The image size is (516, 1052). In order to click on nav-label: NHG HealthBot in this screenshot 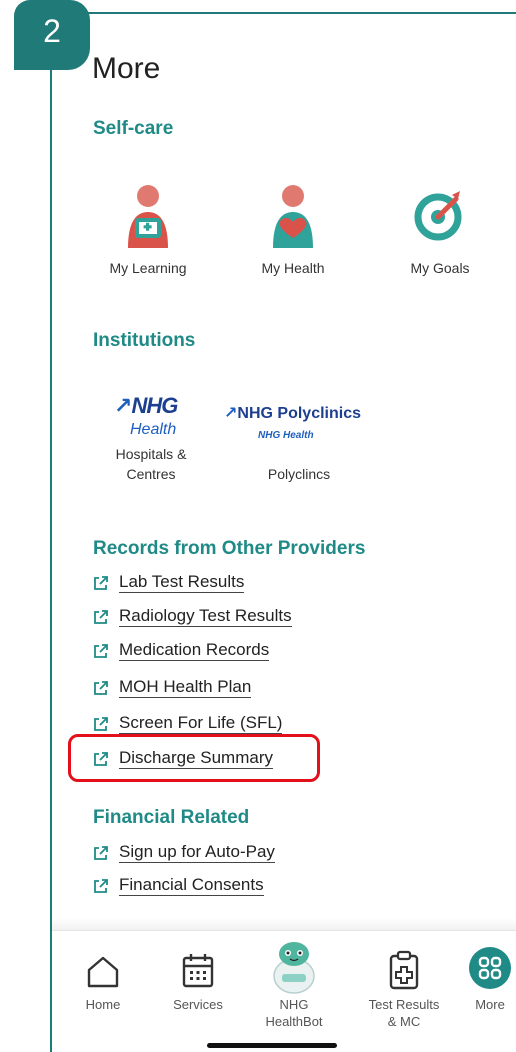, I will do `click(294, 1013)`.